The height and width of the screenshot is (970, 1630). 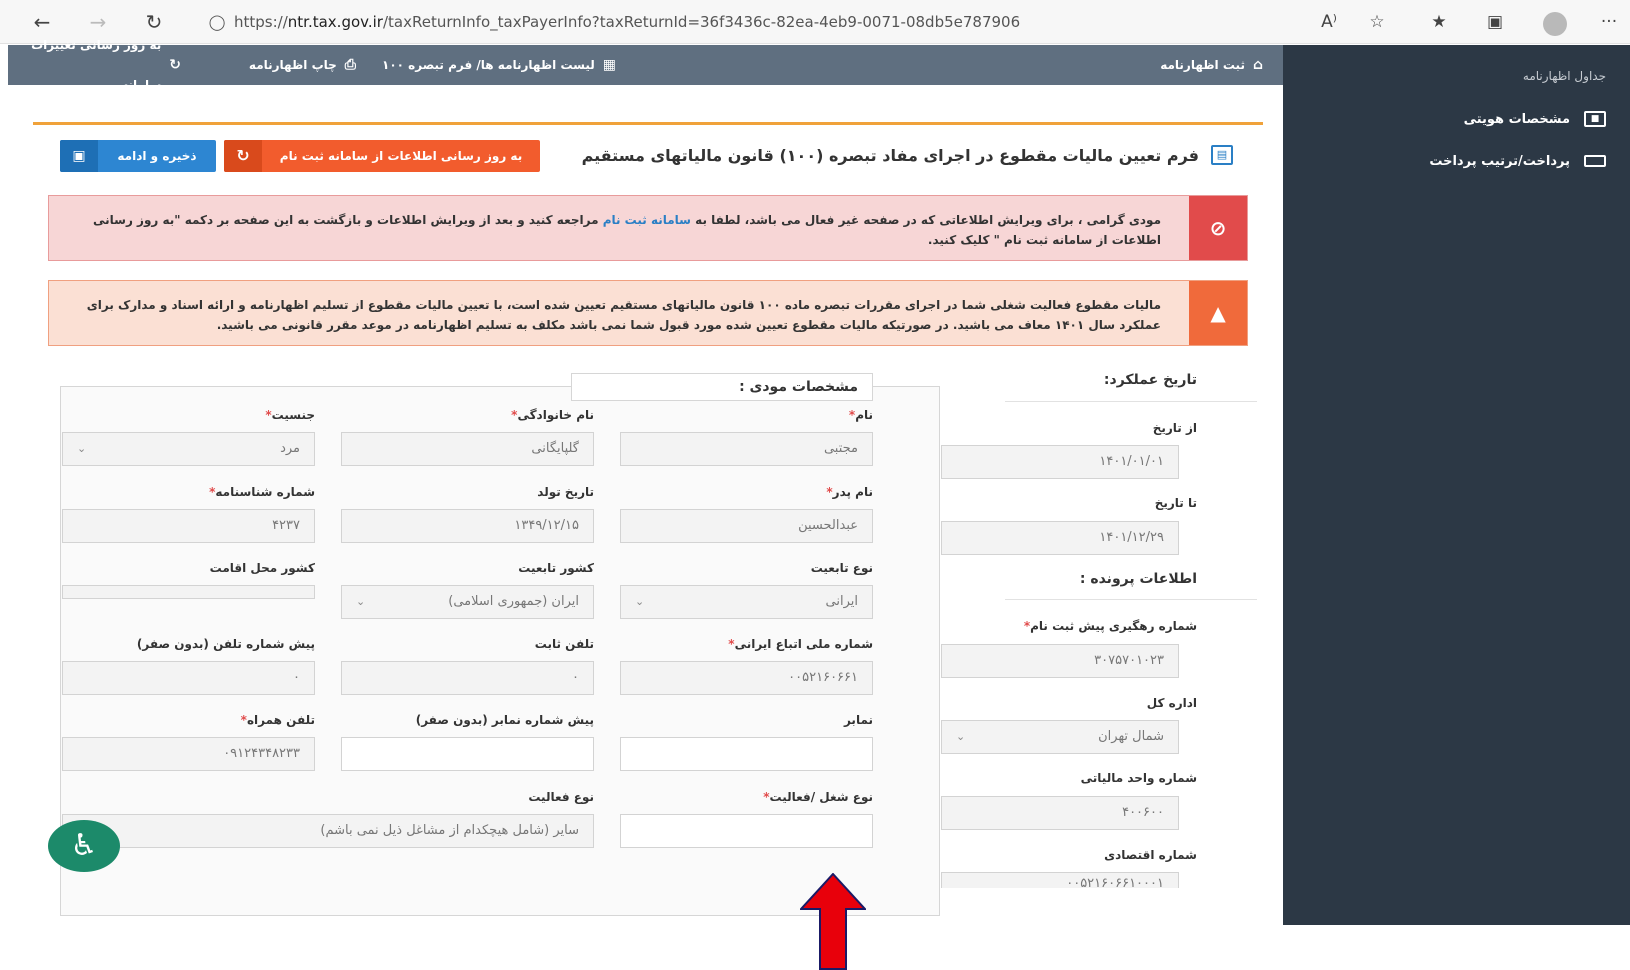 I want to click on gender-value: مرد, so click(x=290, y=448).